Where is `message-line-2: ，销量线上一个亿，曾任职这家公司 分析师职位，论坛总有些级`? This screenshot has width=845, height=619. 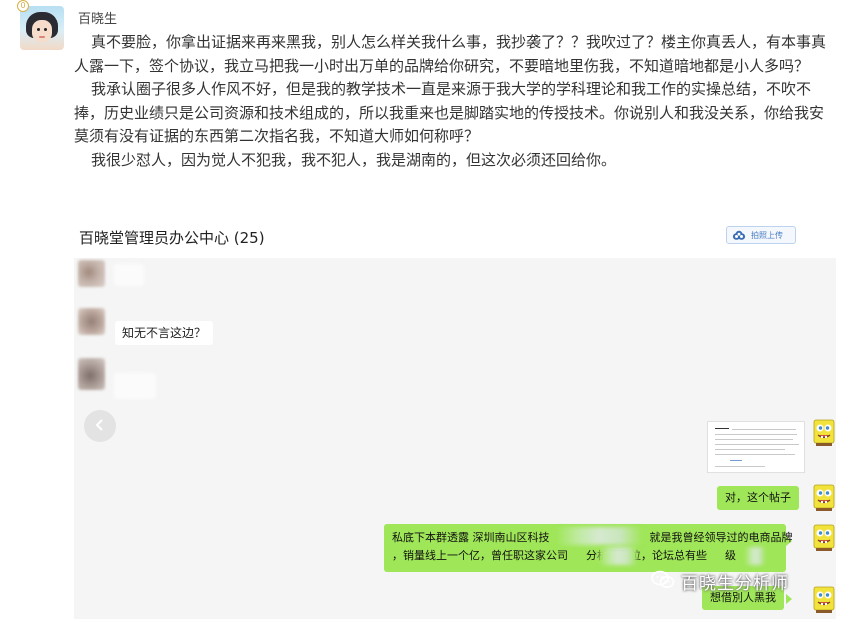
message-line-2: ，销量线上一个亿，曾任职这家公司 分析师职位，论坛总有些级 is located at coordinates (564, 555).